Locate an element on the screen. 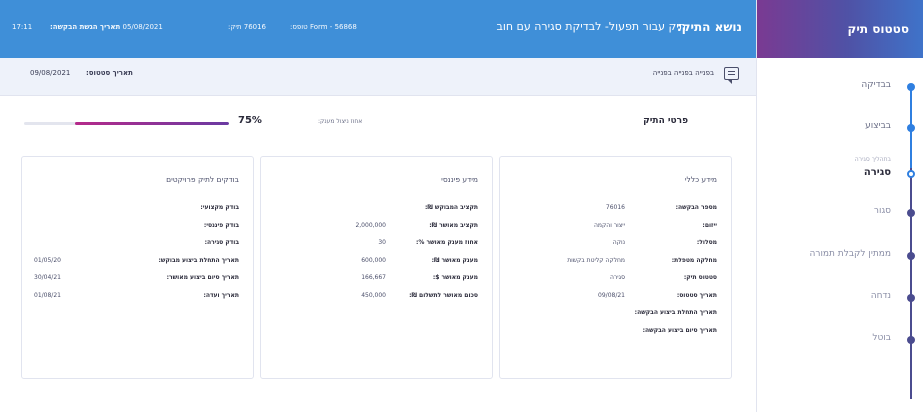  form-meta: Form - 56868 טופס: is located at coordinates (323, 27).